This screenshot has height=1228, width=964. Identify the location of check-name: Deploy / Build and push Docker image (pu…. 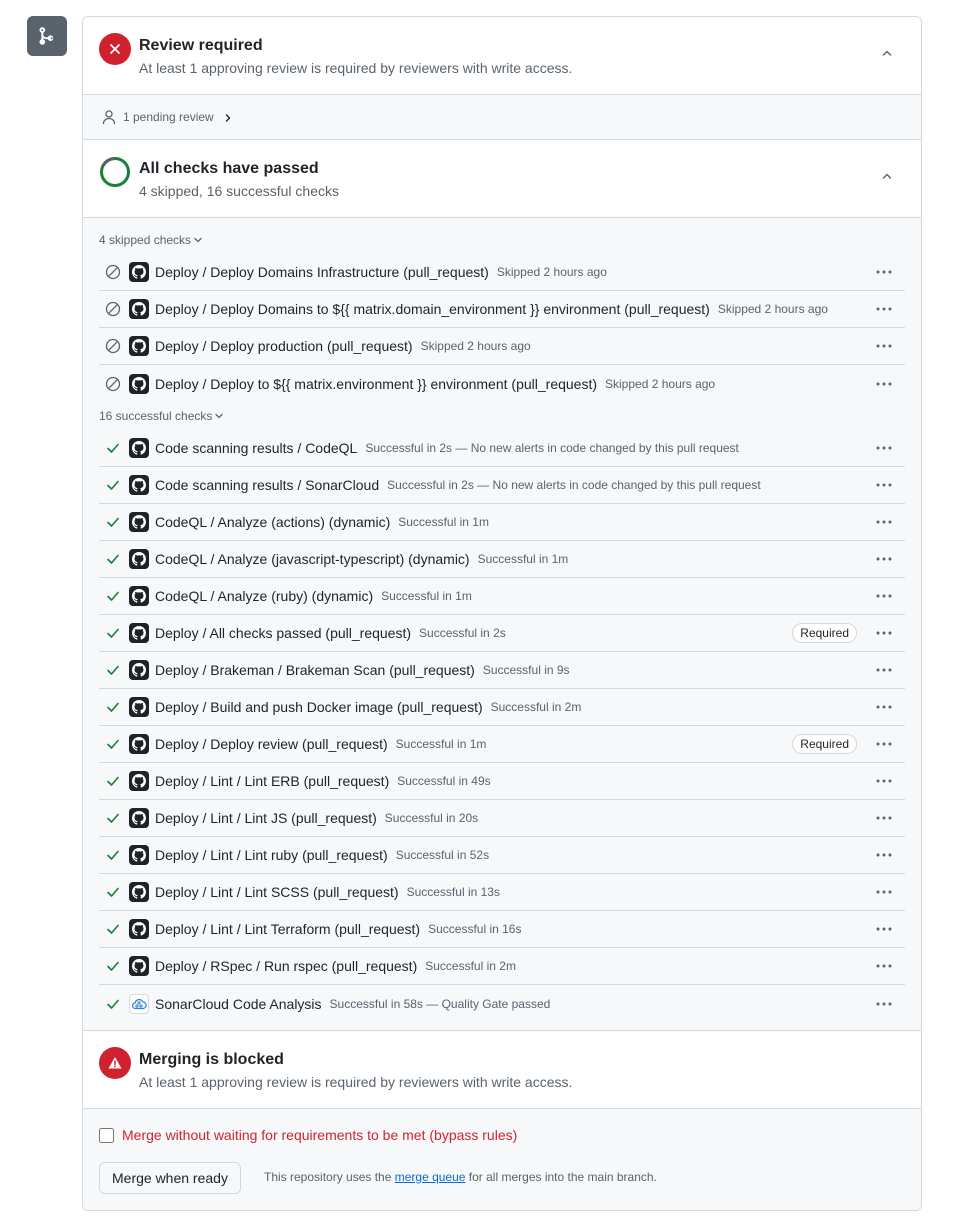
(319, 707).